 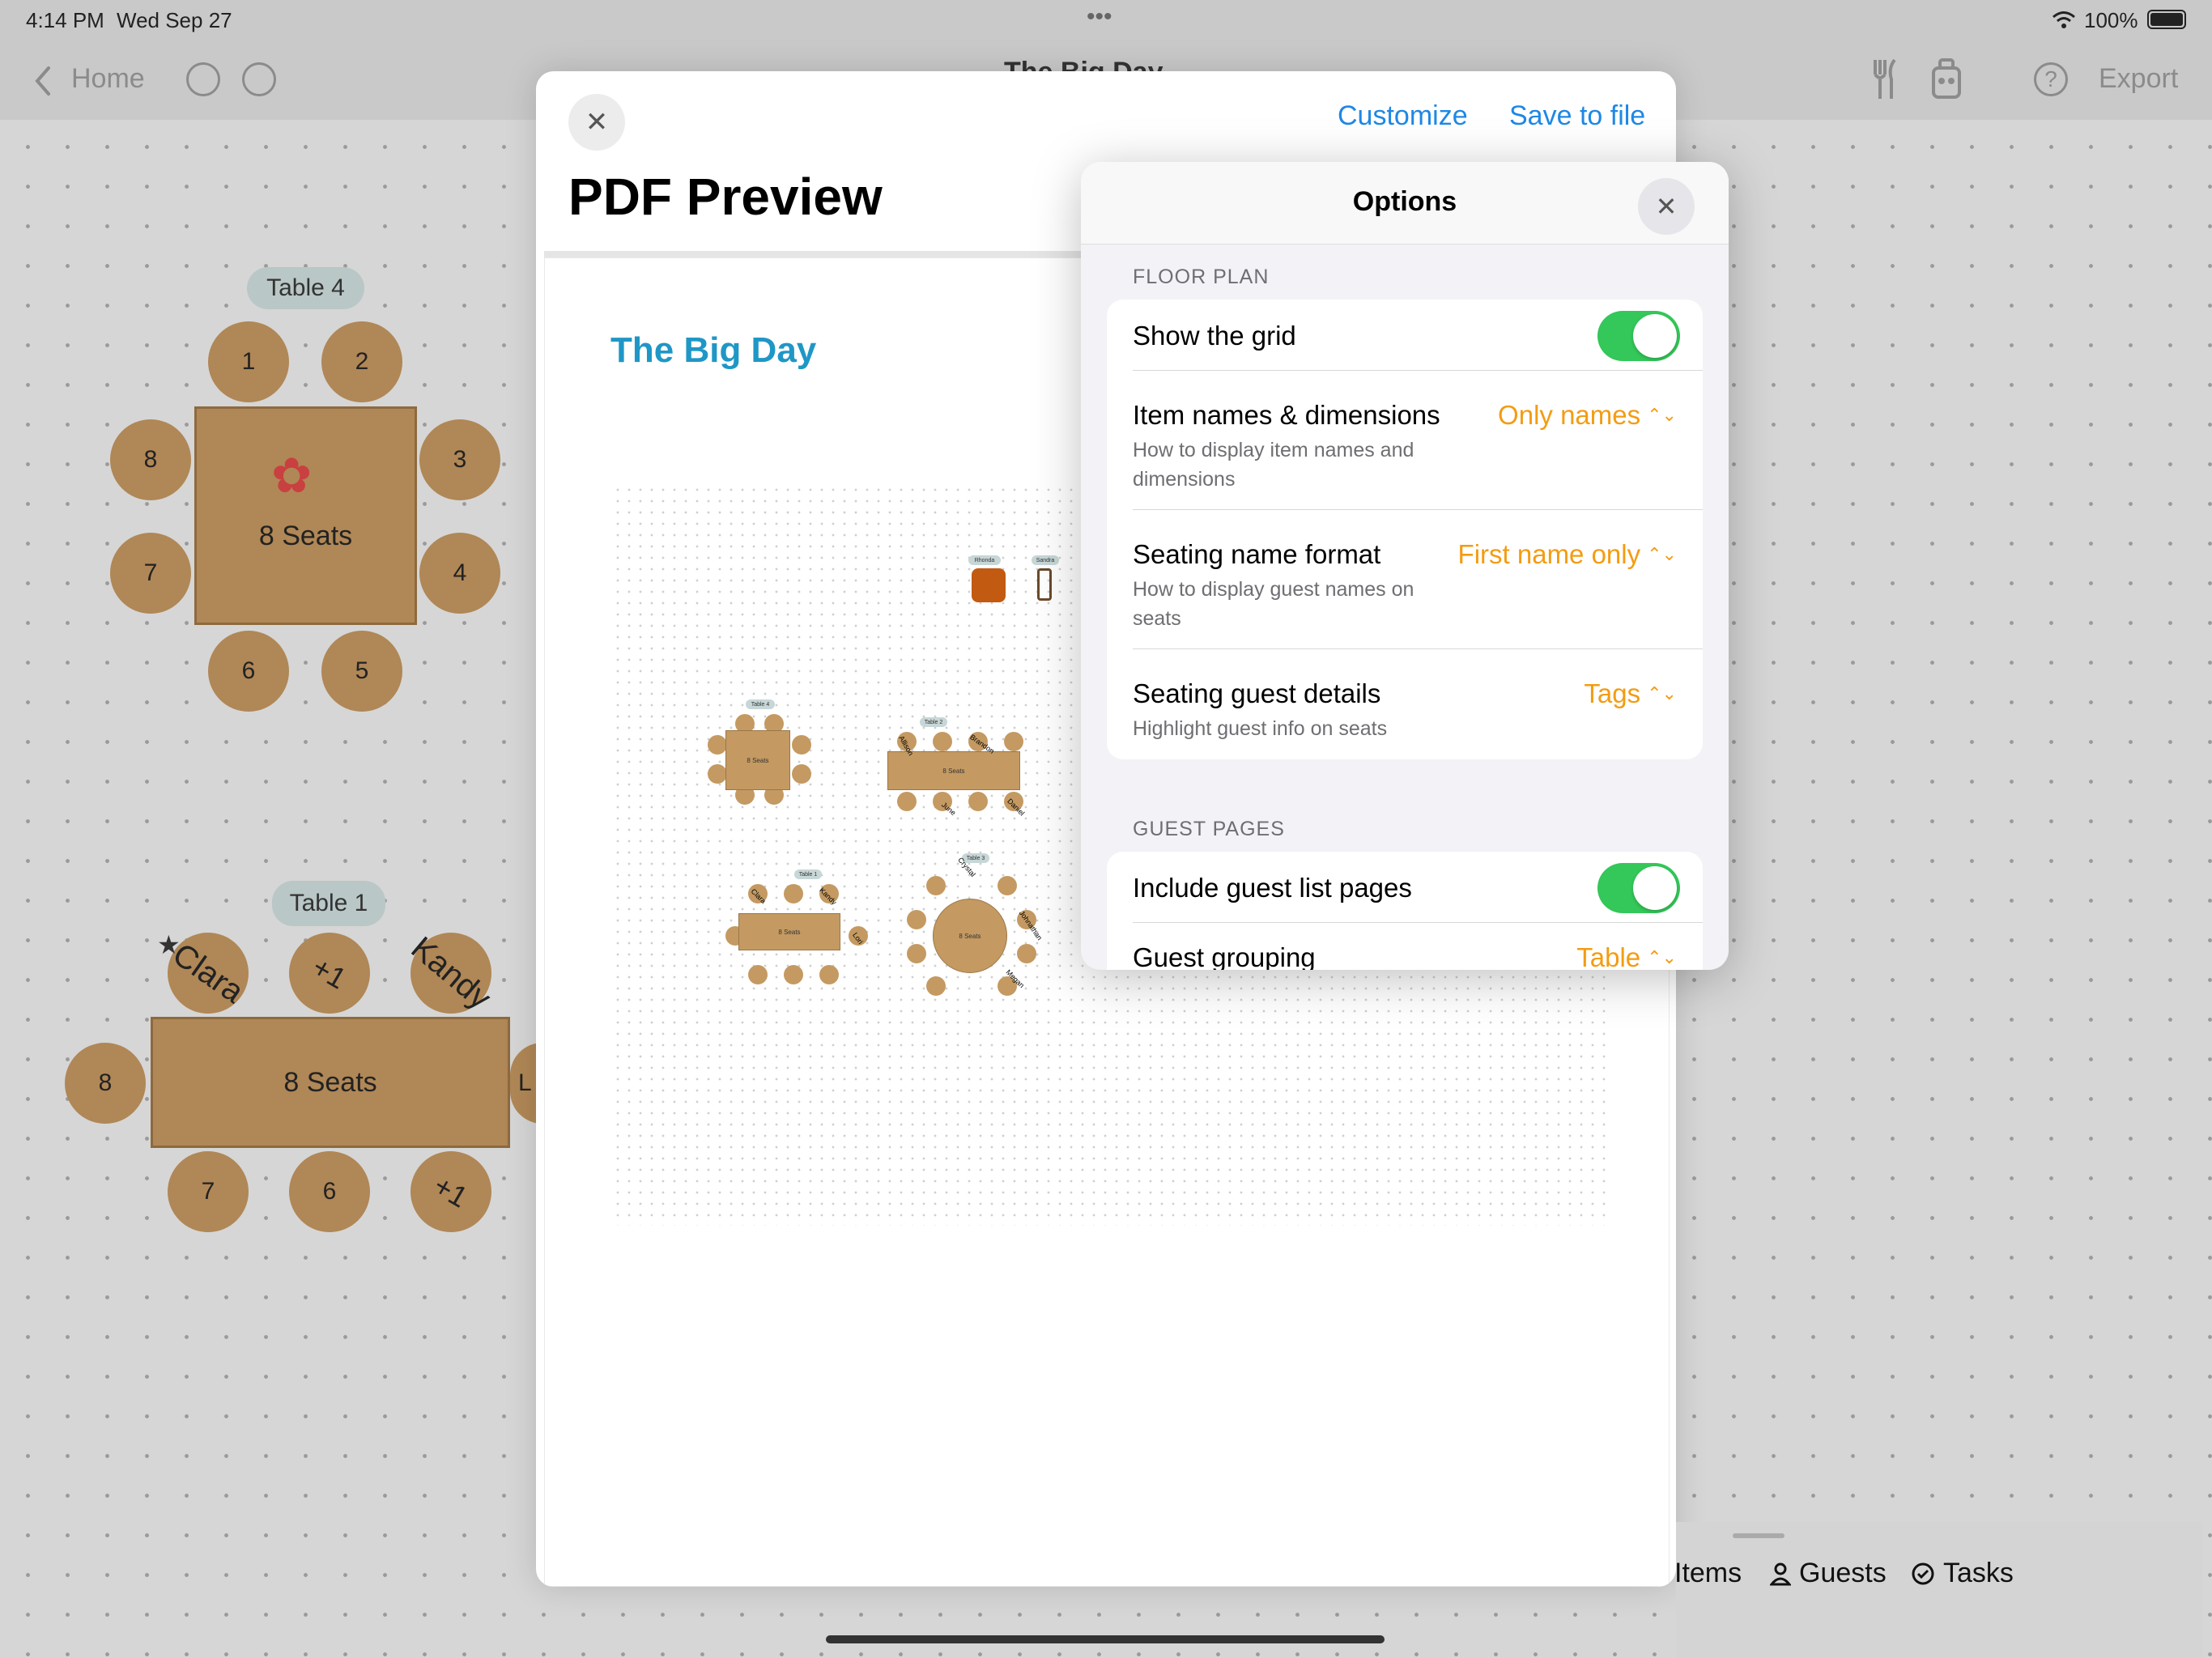 I want to click on guest-grouping-picker: Table ⌃⌄, so click(x=1627, y=956).